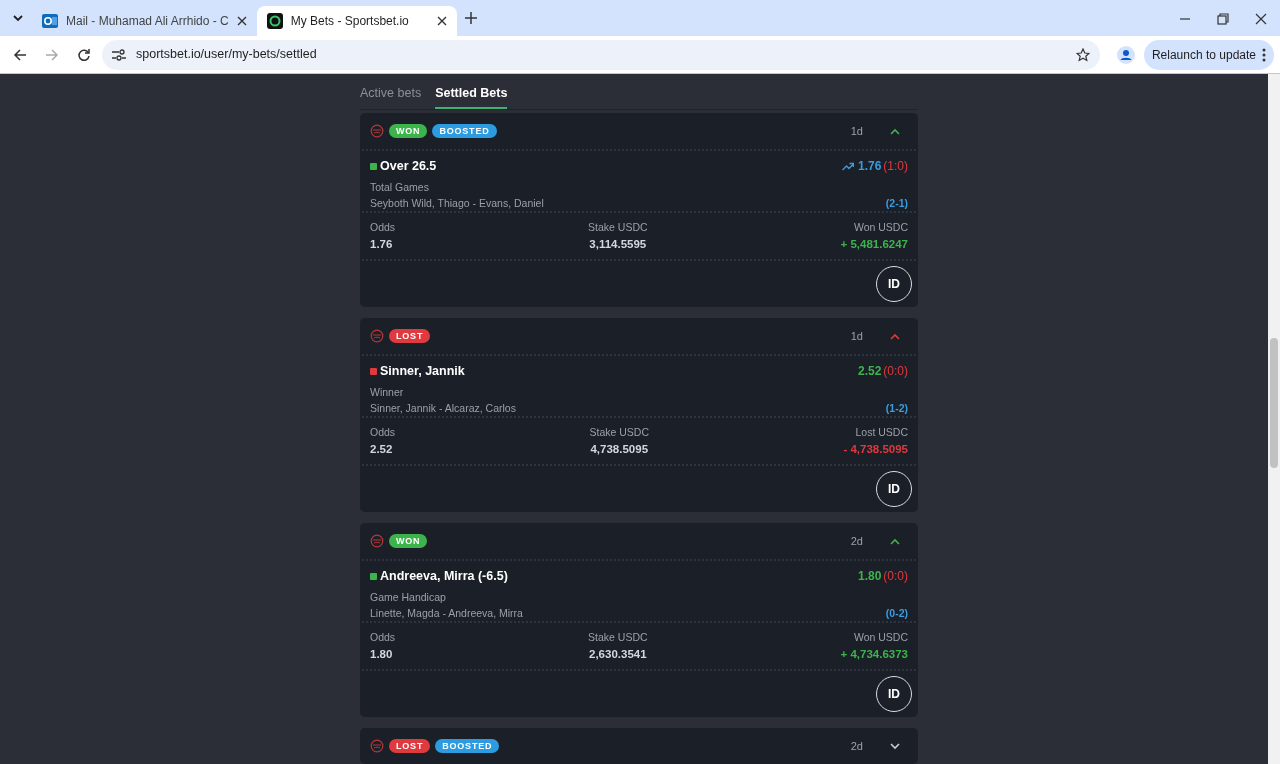 The width and height of the screenshot is (1280, 764). What do you see at coordinates (381, 654) in the screenshot?
I see `odds-value: 1.80` at bounding box center [381, 654].